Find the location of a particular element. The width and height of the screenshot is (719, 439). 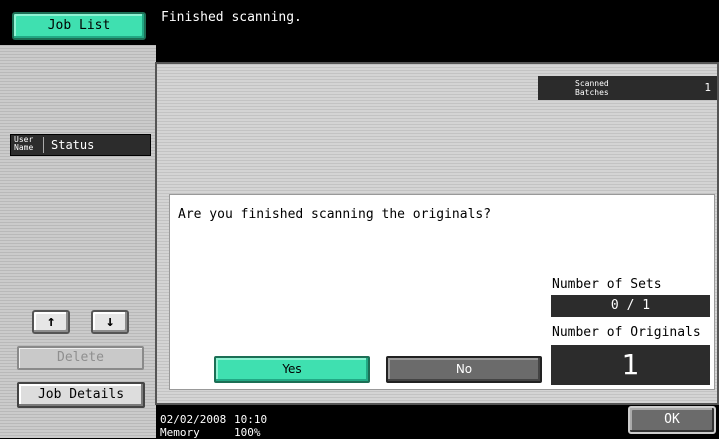

scanned-batches-counter: Scanned Batches 1 is located at coordinates (627, 88).